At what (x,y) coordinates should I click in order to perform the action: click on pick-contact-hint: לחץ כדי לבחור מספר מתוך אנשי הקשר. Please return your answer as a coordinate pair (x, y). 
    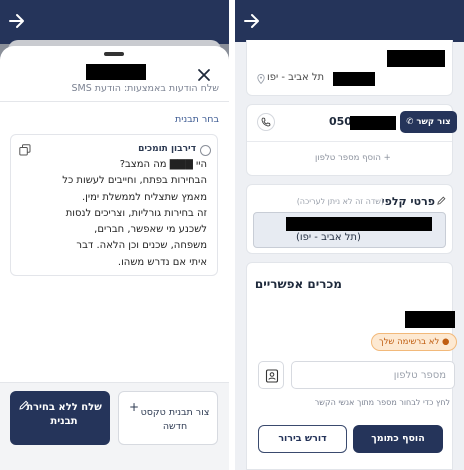
    Looking at the image, I should click on (382, 402).